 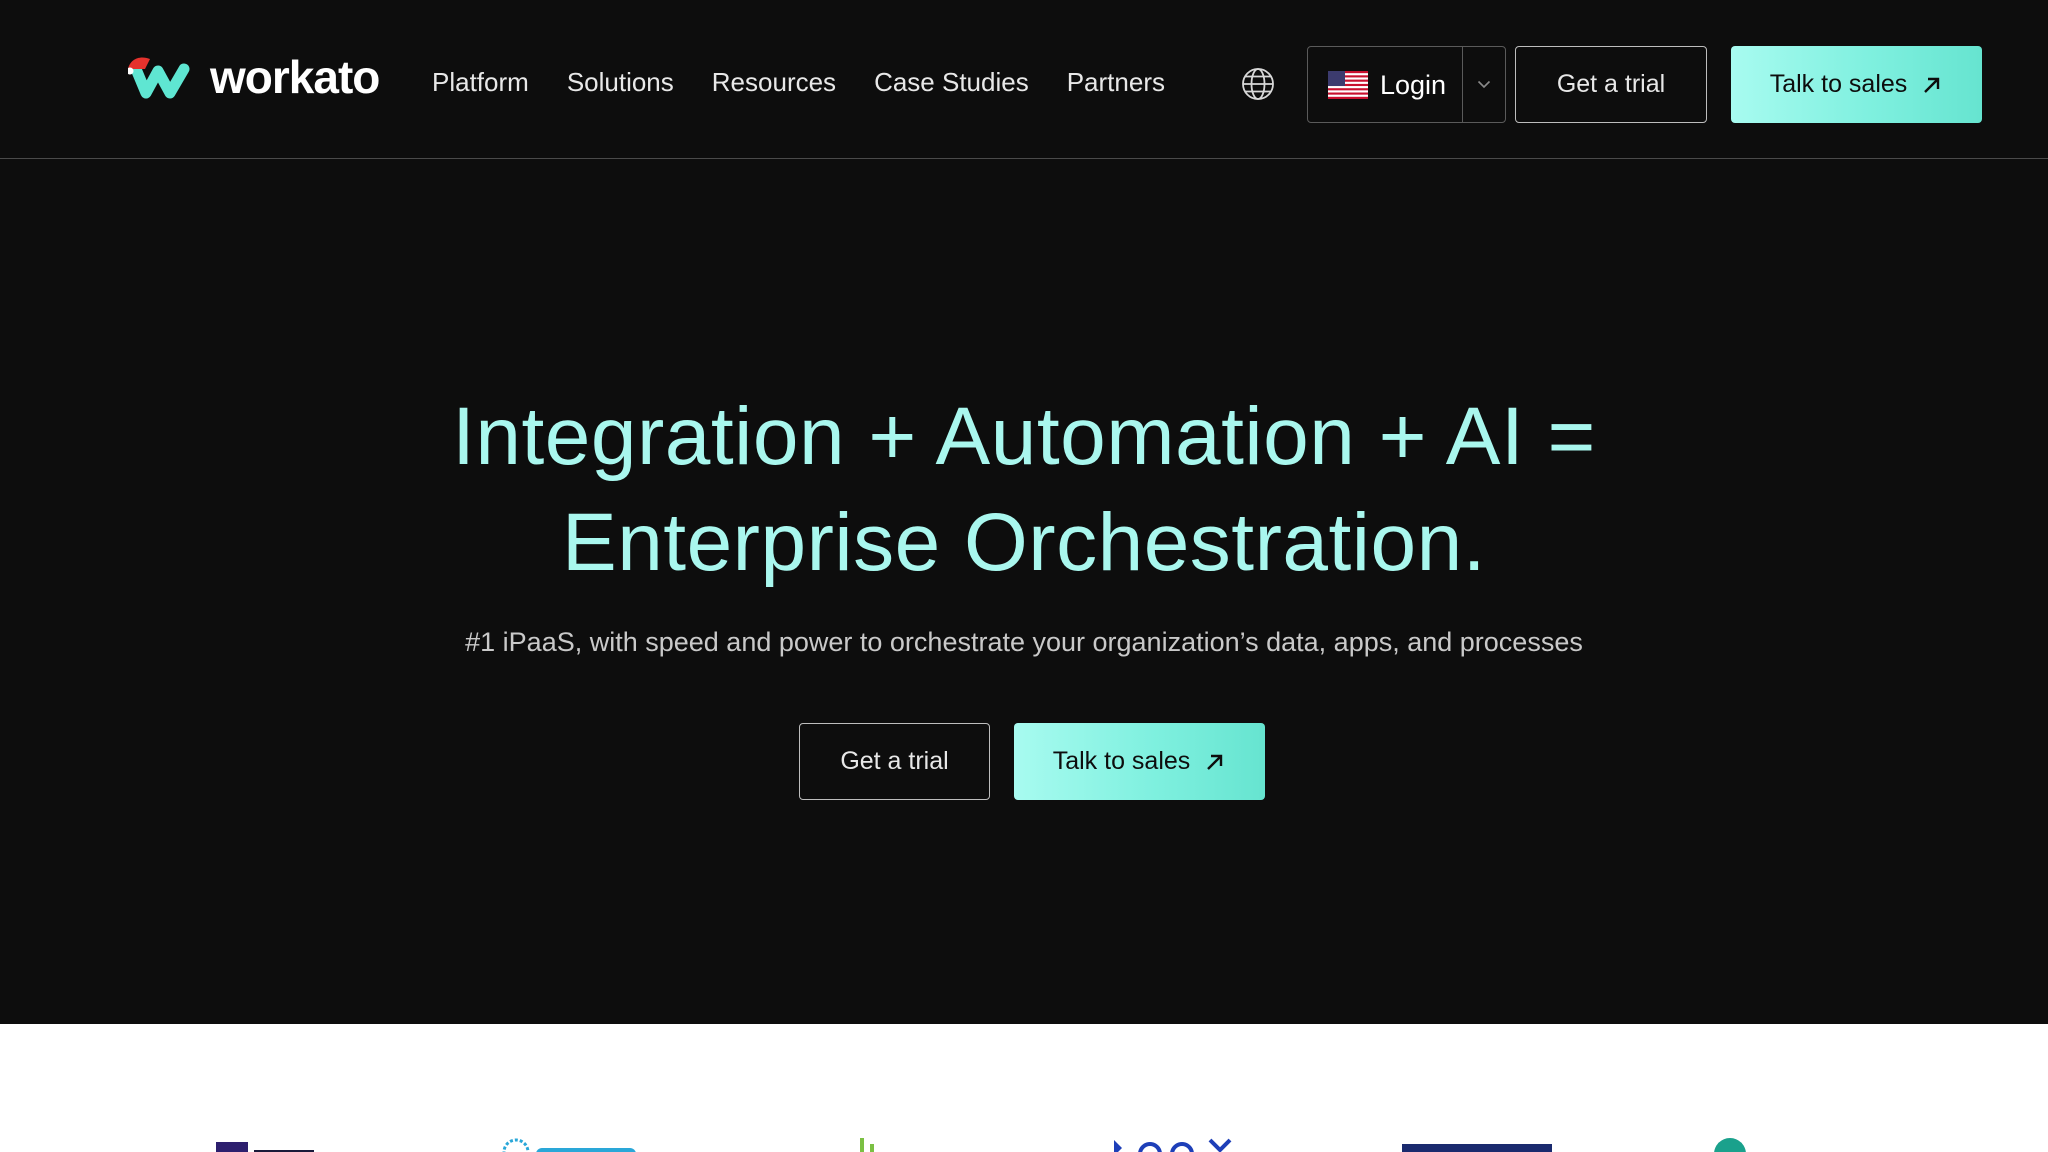 What do you see at coordinates (1024, 436) in the screenshot?
I see `hero-title-line-1: Integration + Automation + AI =` at bounding box center [1024, 436].